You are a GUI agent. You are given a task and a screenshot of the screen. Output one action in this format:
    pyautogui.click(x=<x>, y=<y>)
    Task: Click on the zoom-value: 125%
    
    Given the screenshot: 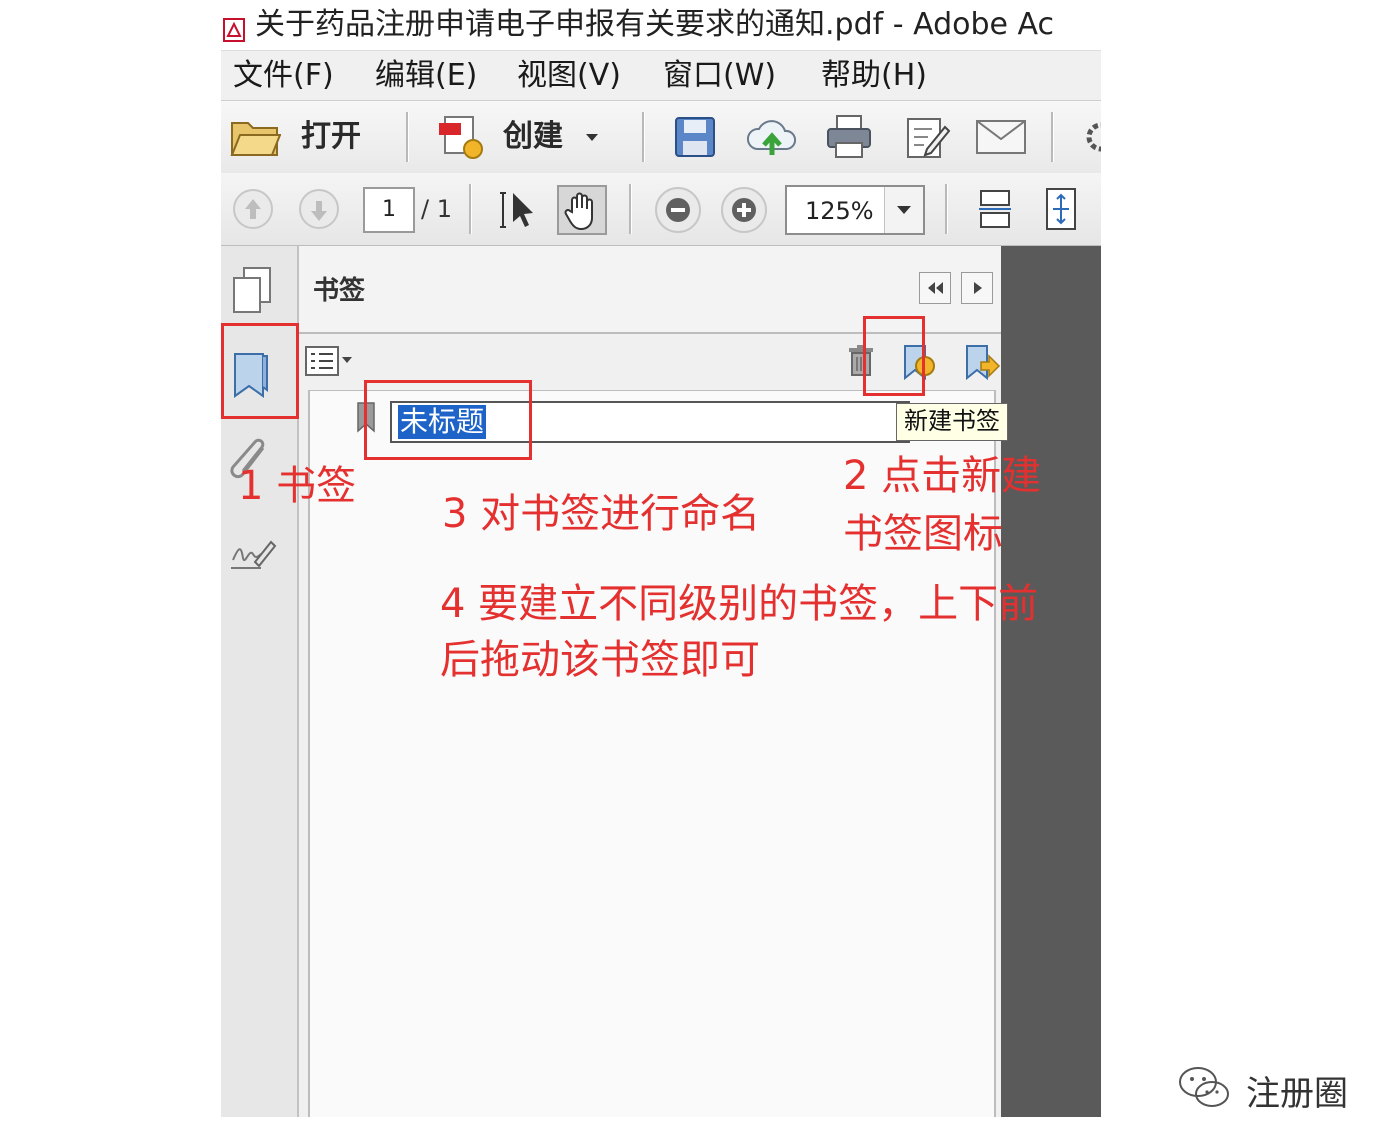 What is the action you would take?
    pyautogui.click(x=839, y=211)
    